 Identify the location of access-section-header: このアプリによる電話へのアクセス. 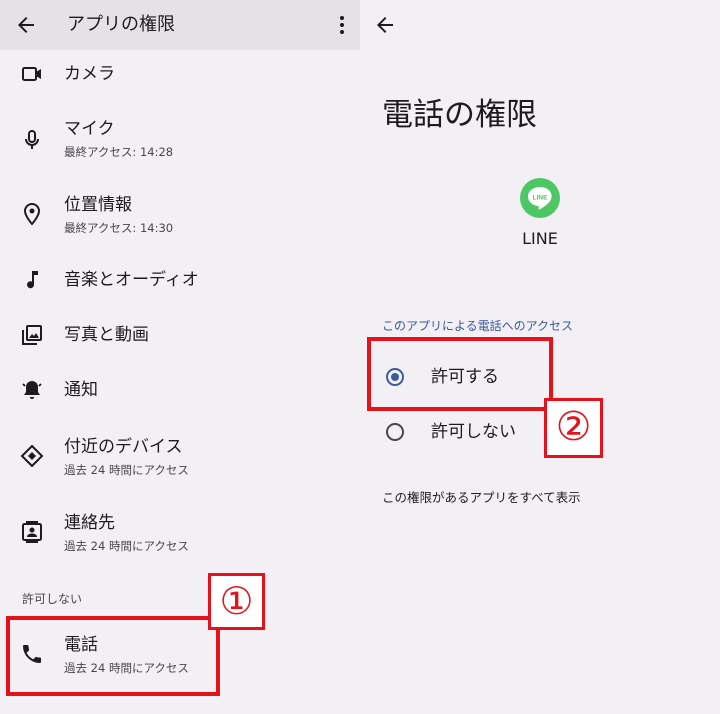
(478, 326).